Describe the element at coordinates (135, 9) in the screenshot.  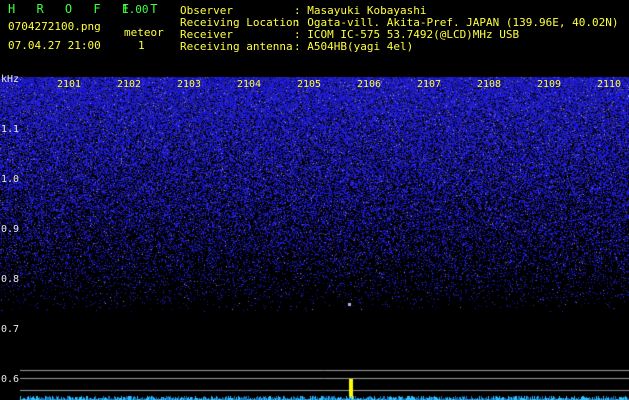
I see `app-version: 1.00` at that location.